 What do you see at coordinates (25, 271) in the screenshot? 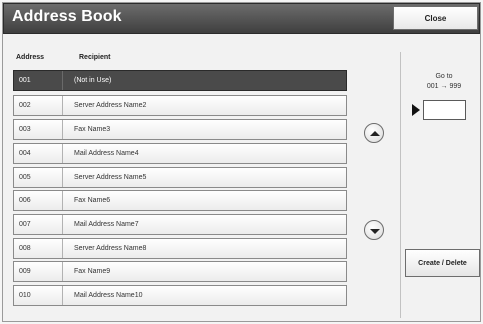
I see `address-cell: 009` at bounding box center [25, 271].